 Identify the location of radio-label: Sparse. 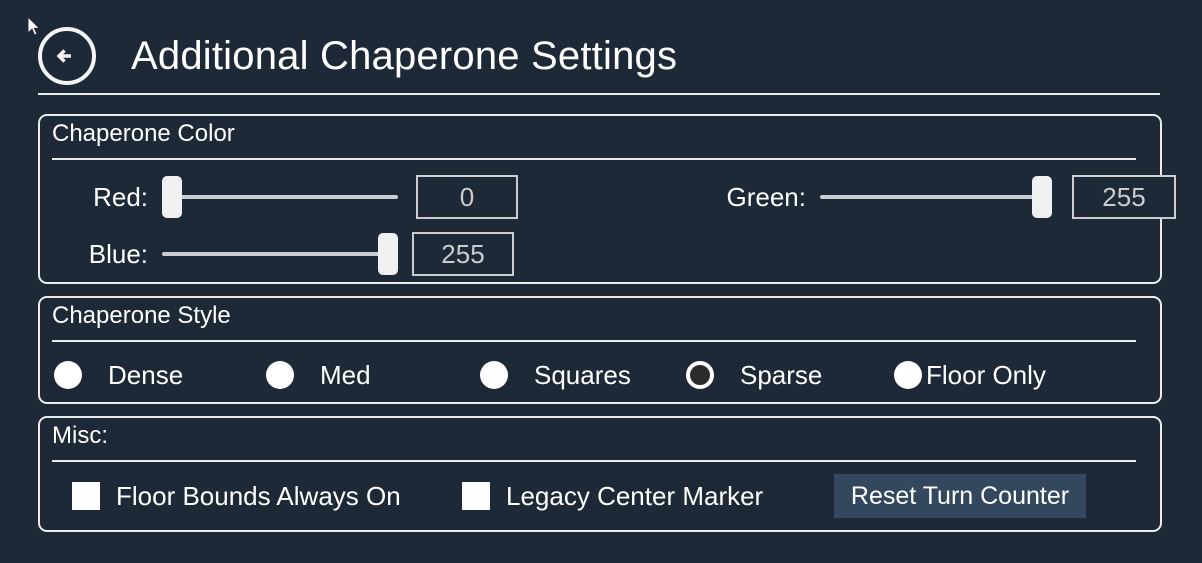
(781, 374).